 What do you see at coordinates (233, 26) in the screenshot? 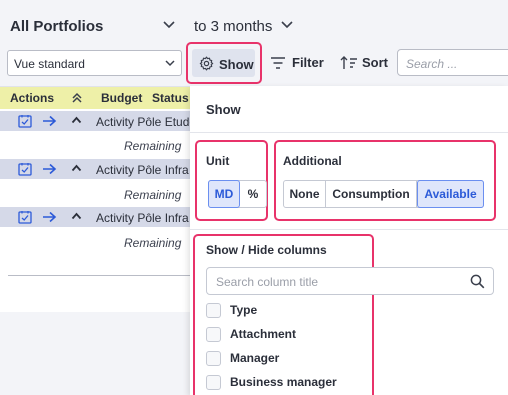
I see `period-selector: to 3 months` at bounding box center [233, 26].